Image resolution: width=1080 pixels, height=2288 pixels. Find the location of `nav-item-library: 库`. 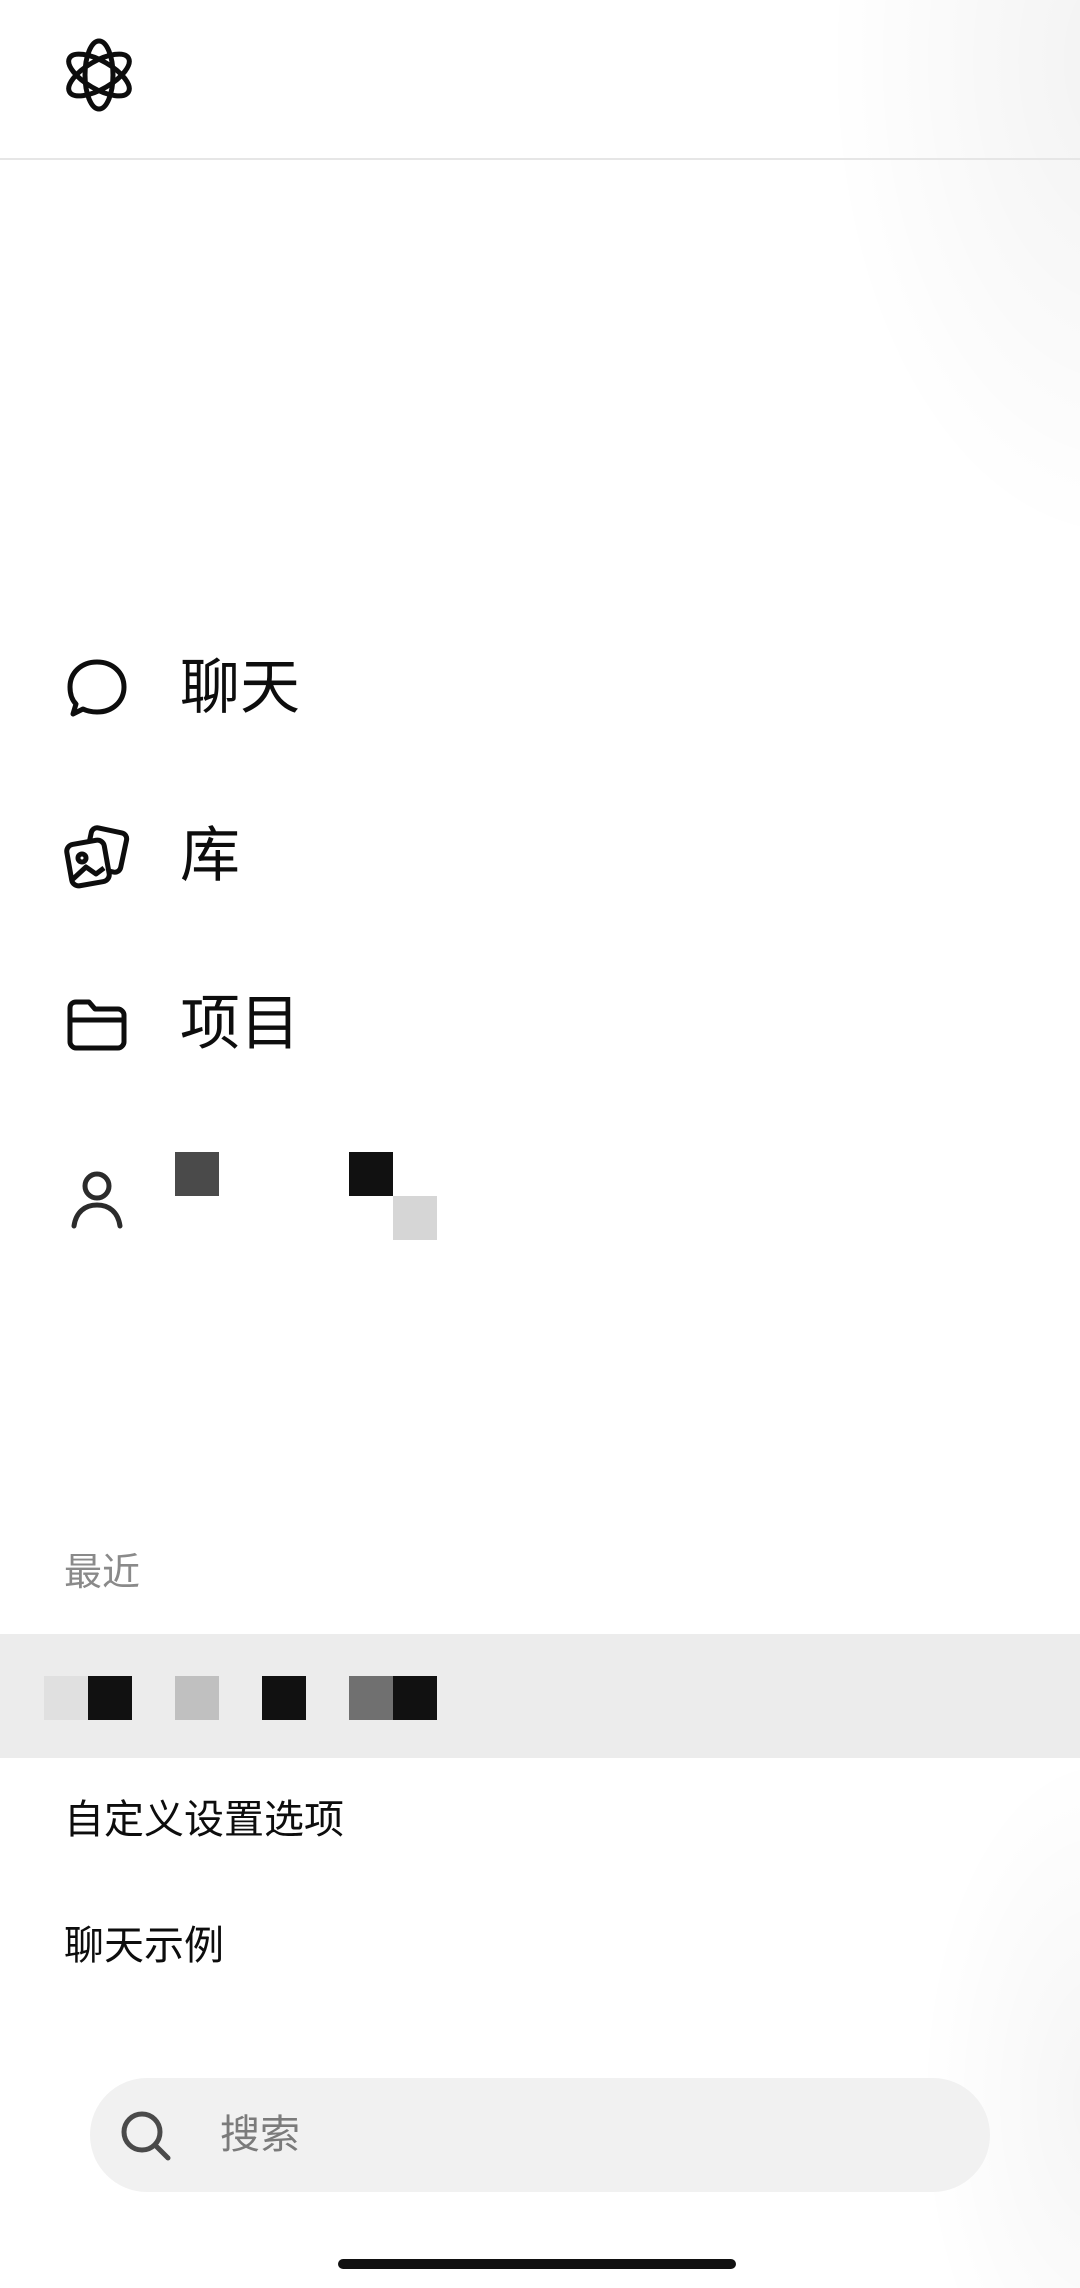

nav-item-library: 库 is located at coordinates (540, 856).